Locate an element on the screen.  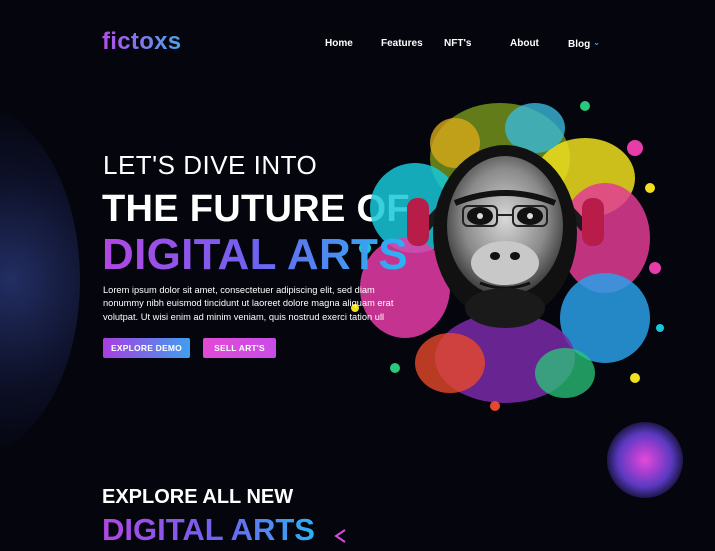
nav-blog: Blog ⌄ is located at coordinates (584, 44).